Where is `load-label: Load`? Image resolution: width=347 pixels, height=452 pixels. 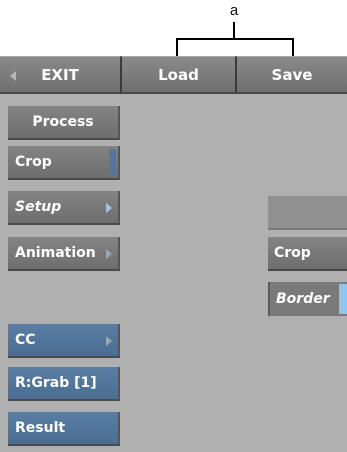 load-label: Load is located at coordinates (178, 74).